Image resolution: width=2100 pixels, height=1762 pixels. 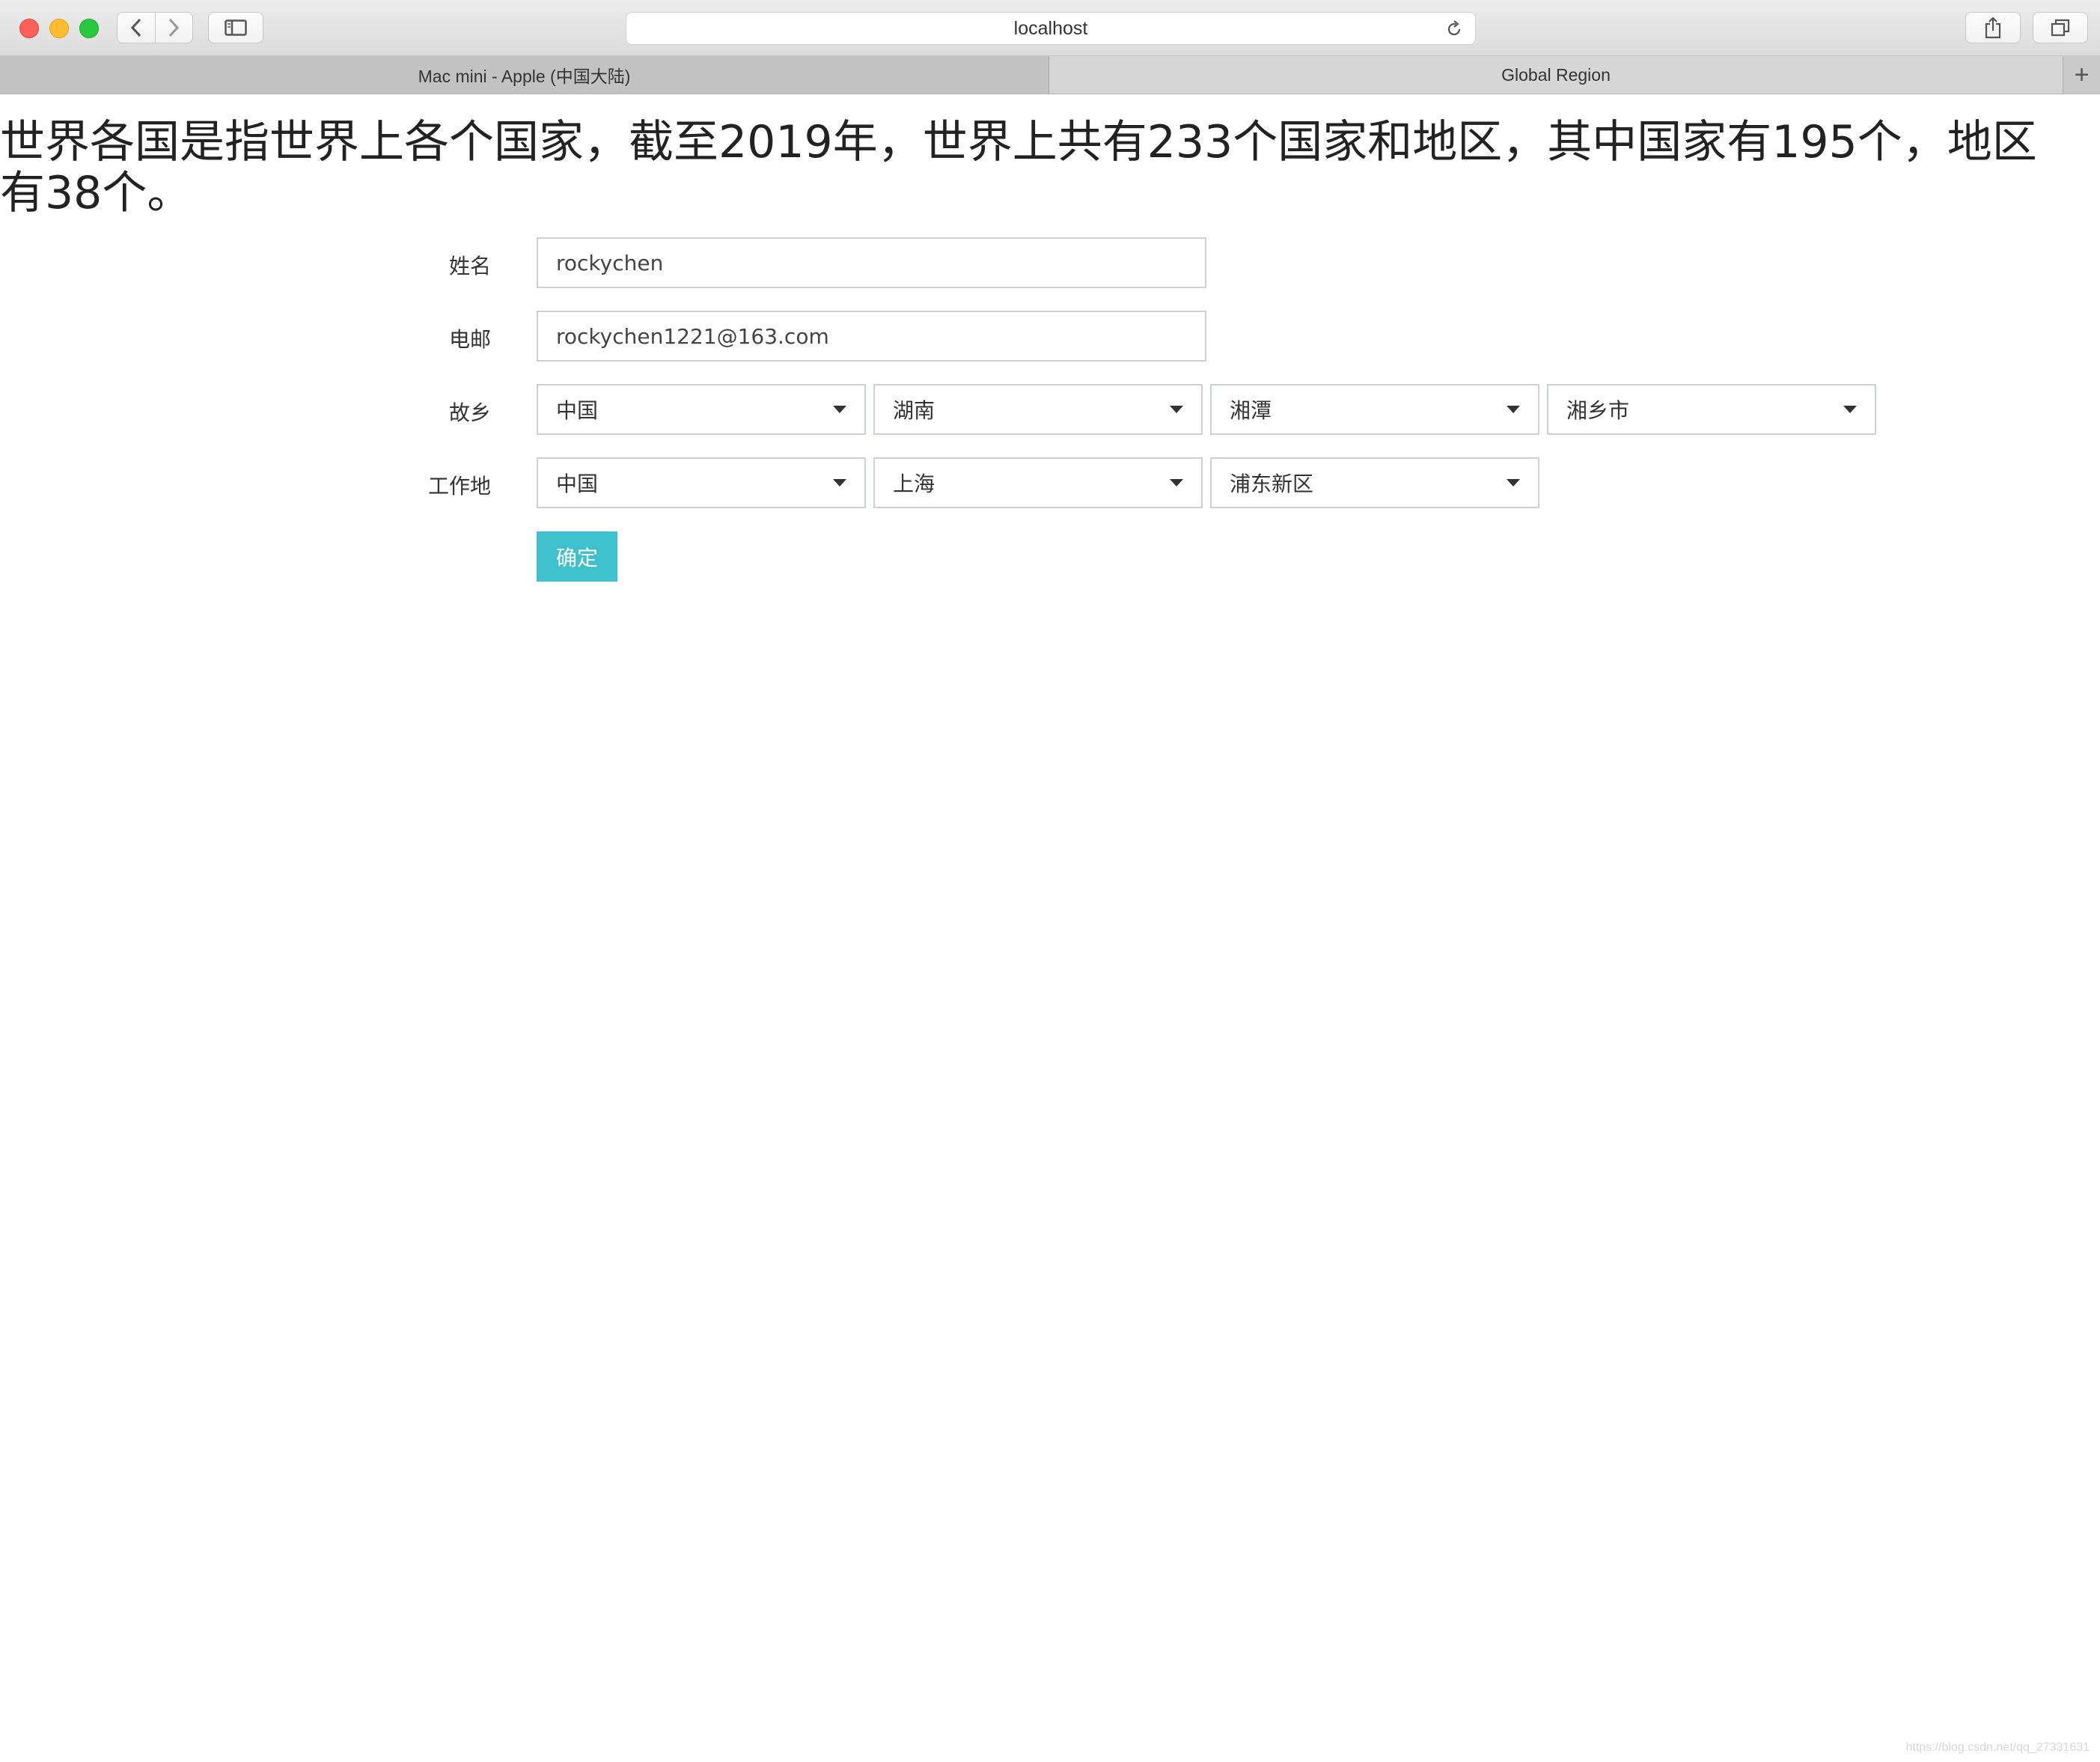 What do you see at coordinates (89, 28) in the screenshot?
I see `maximize-window-button` at bounding box center [89, 28].